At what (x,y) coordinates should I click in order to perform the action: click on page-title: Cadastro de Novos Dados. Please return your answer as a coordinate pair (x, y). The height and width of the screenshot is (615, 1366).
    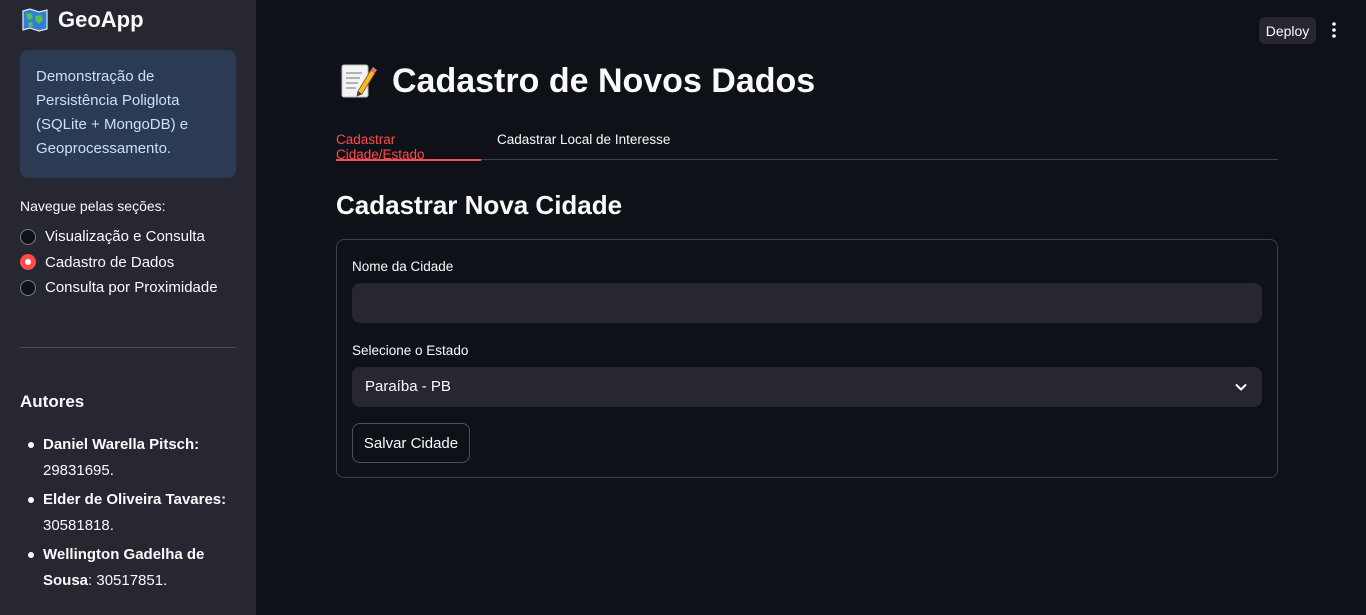
    Looking at the image, I should click on (576, 81).